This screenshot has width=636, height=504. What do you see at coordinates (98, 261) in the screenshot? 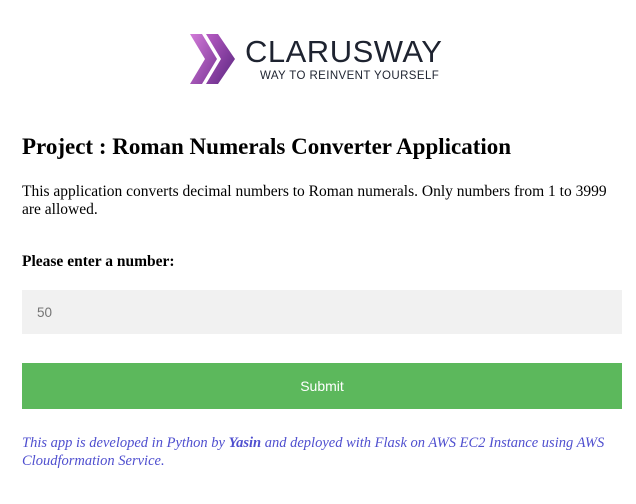
I see `number-label: Please enter a number:` at bounding box center [98, 261].